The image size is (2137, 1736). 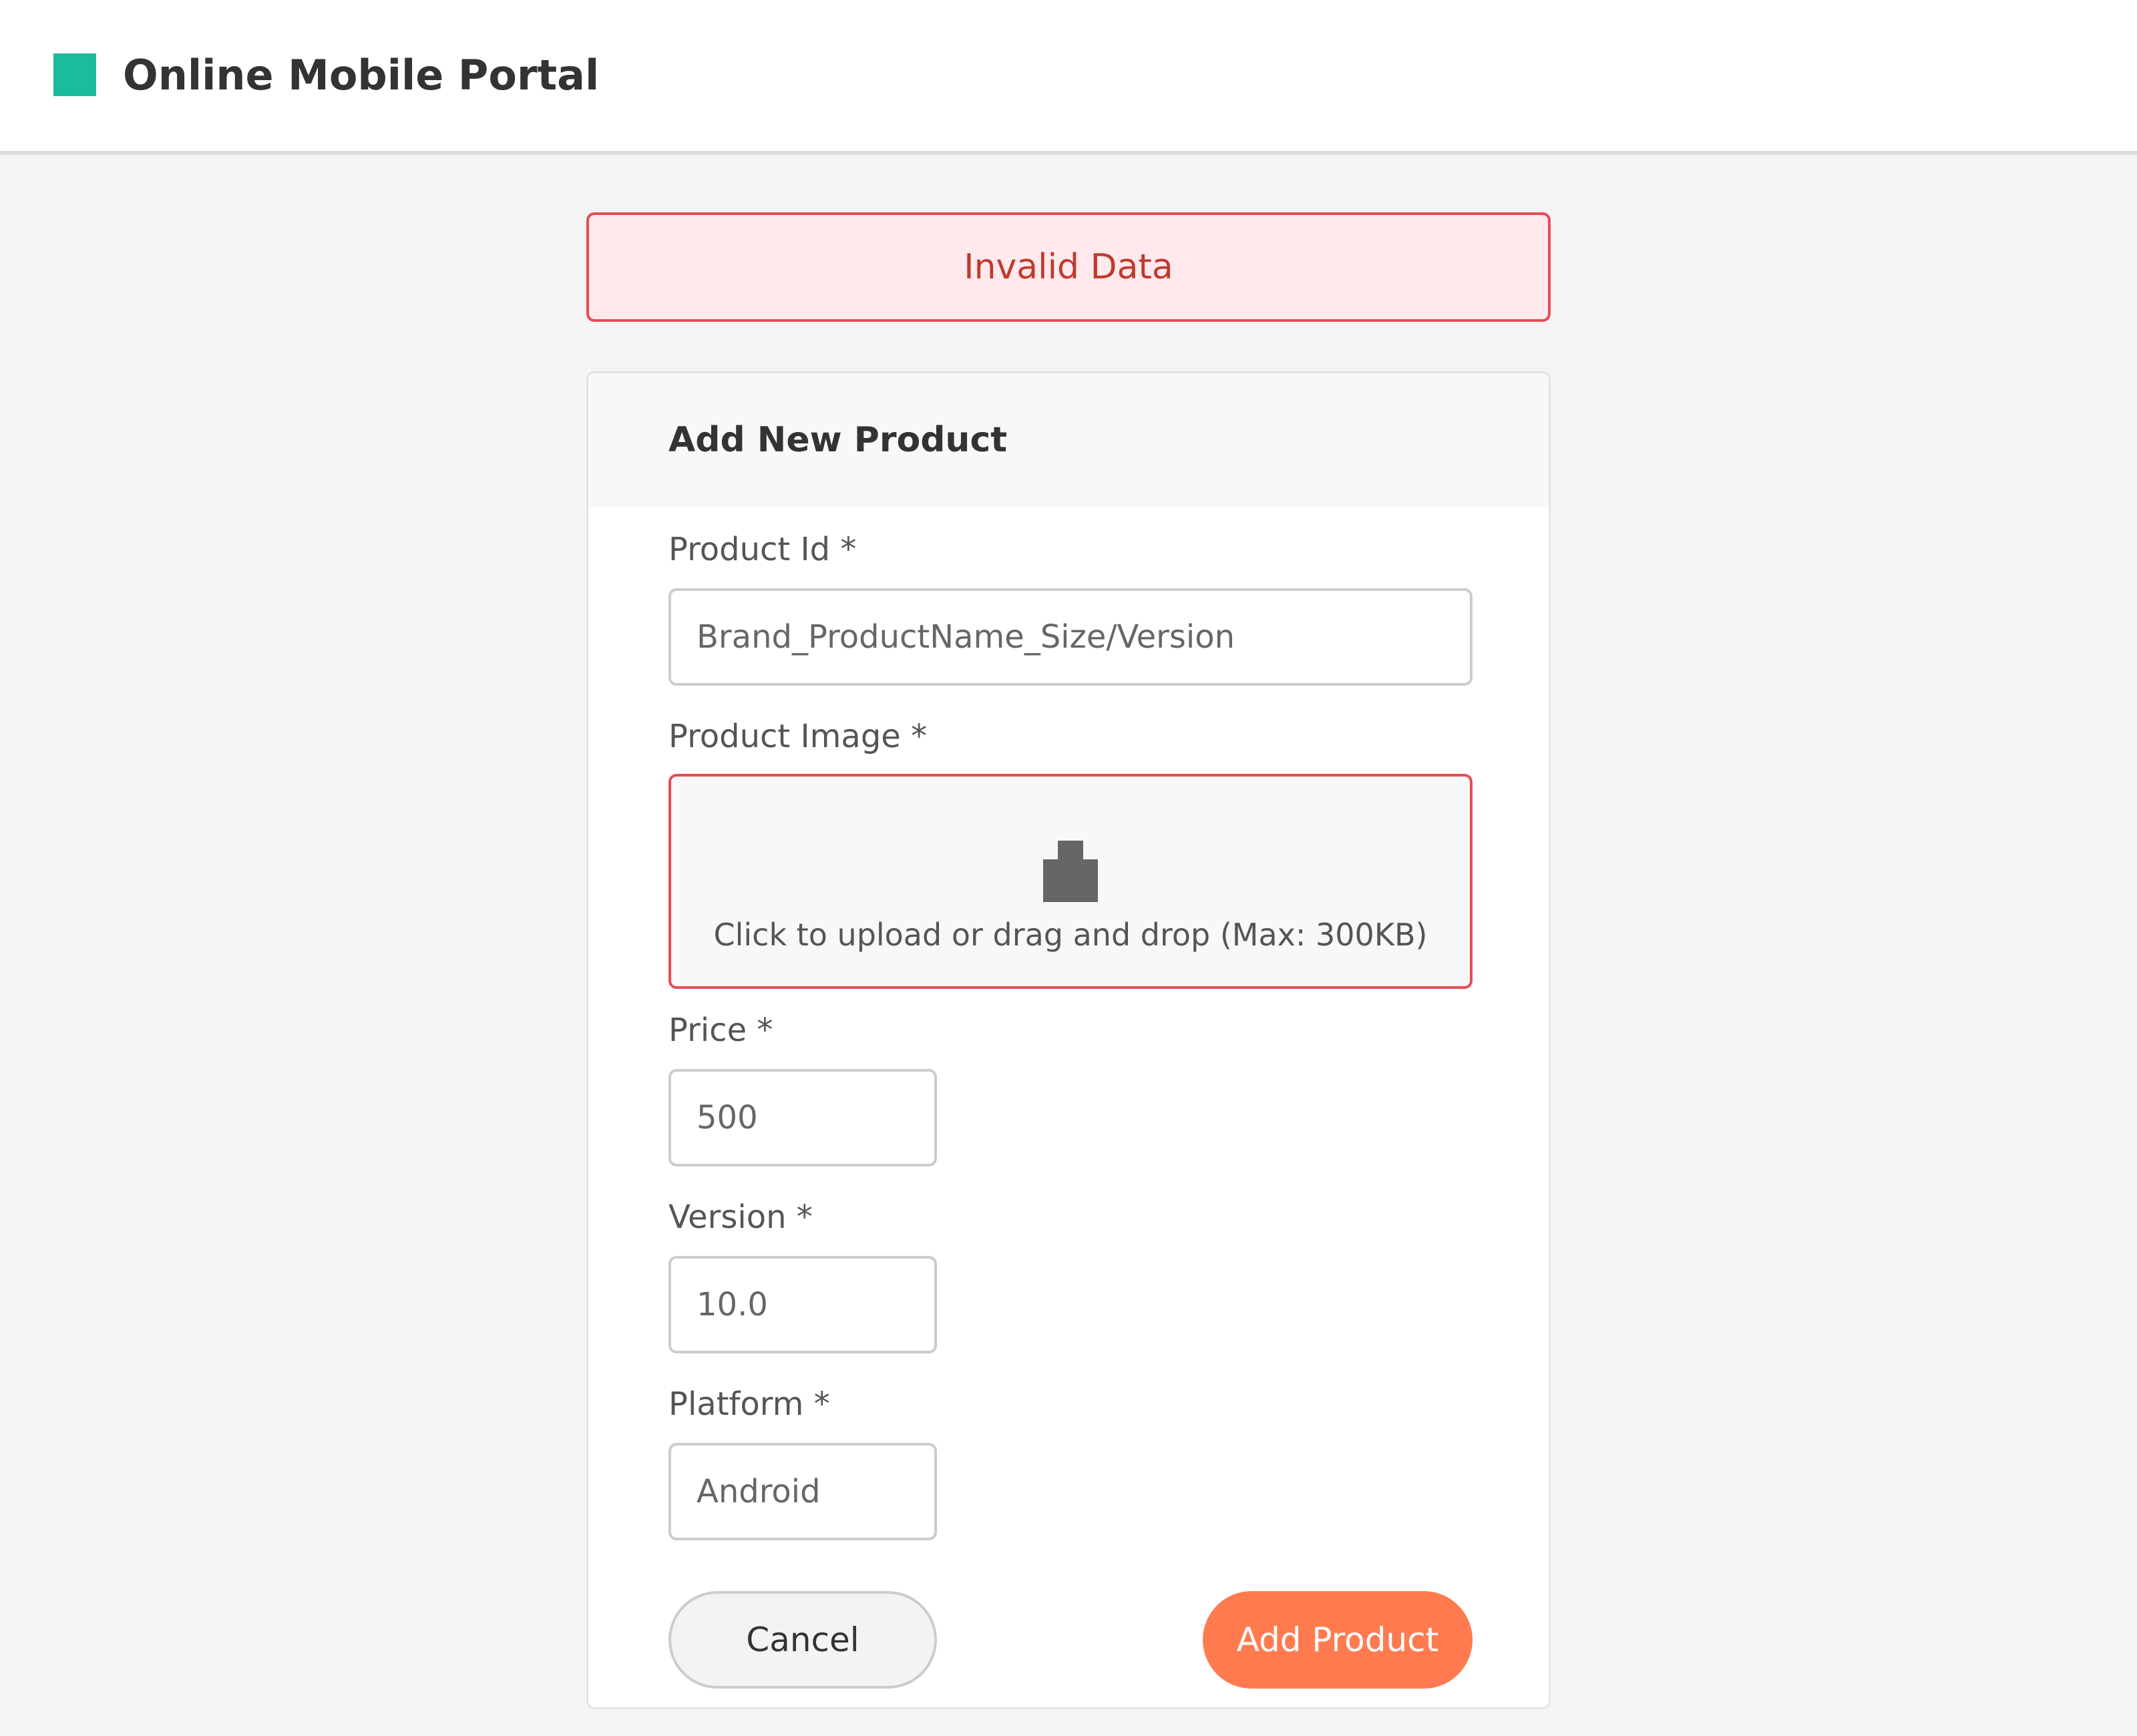 I want to click on alert-message: Invalid Data, so click(x=1068, y=267).